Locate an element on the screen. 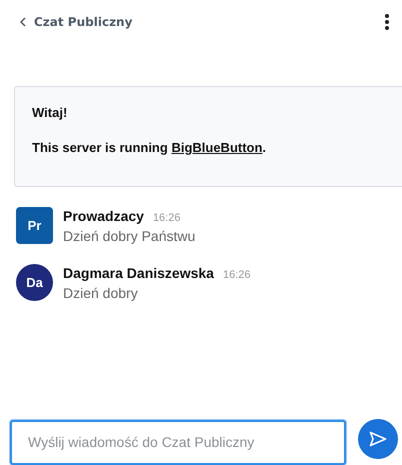 The height and width of the screenshot is (465, 402). message-input: Wyślij wiadomość do Czat Publiczny is located at coordinates (178, 442).